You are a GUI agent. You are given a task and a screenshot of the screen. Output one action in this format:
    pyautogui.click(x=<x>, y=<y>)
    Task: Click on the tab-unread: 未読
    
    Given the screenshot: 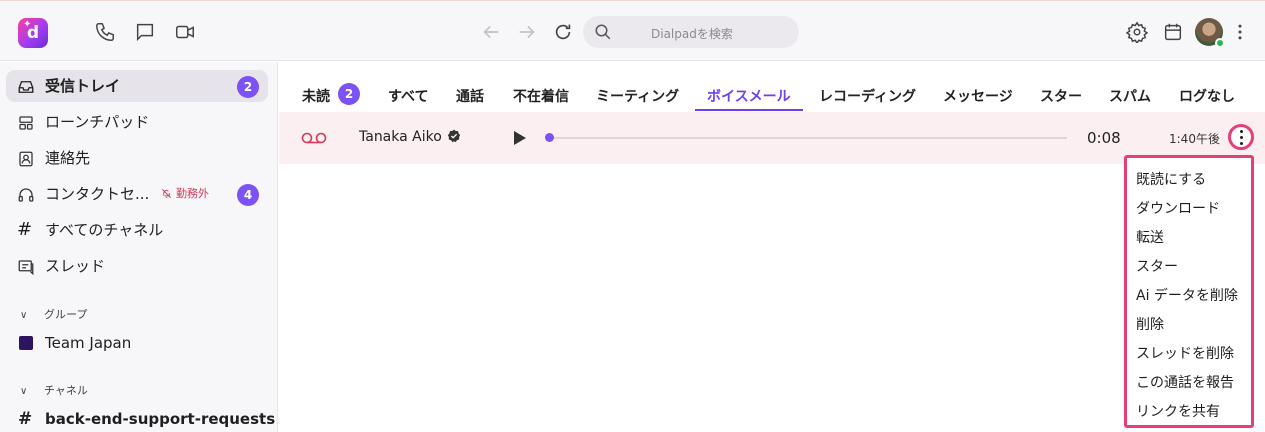 What is the action you would take?
    pyautogui.click(x=316, y=96)
    